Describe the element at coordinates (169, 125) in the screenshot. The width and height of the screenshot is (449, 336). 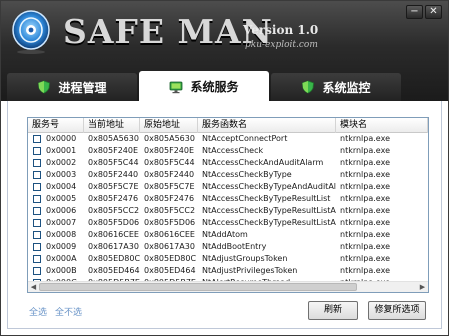
I see `column-header-original-address: 原始地址` at that location.